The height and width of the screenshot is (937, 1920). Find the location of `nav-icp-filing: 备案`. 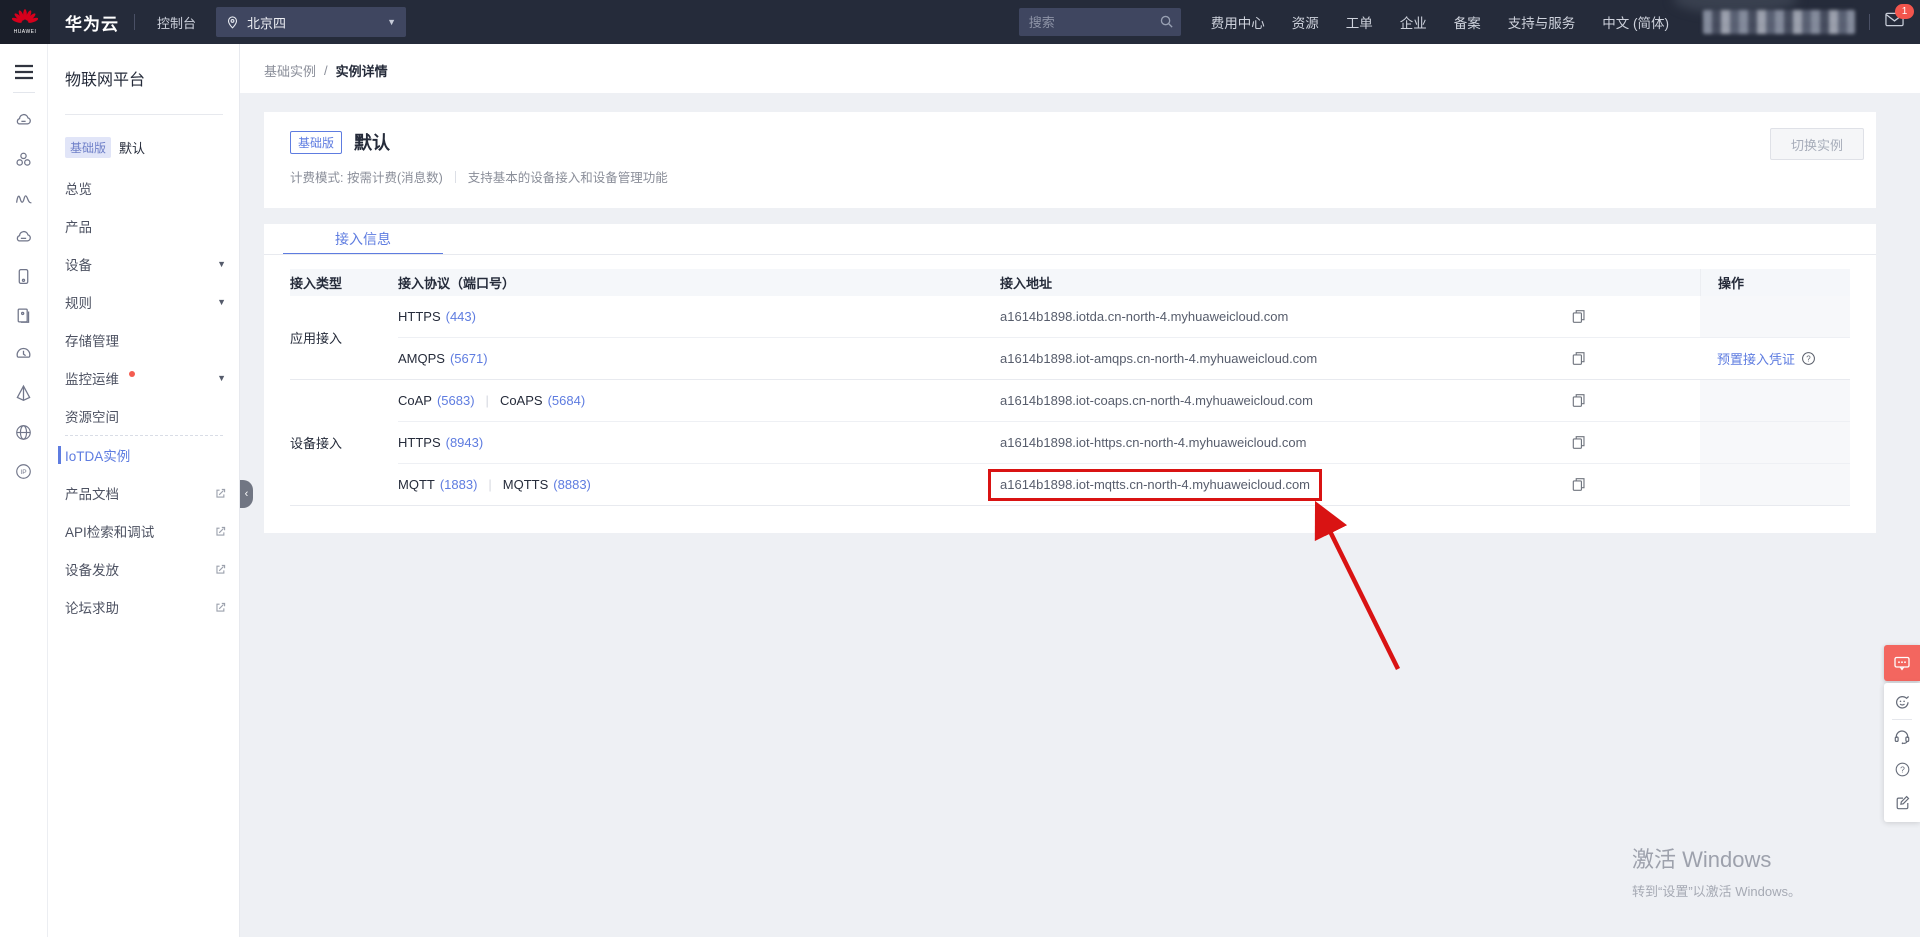

nav-icp-filing: 备案 is located at coordinates (1467, 22).